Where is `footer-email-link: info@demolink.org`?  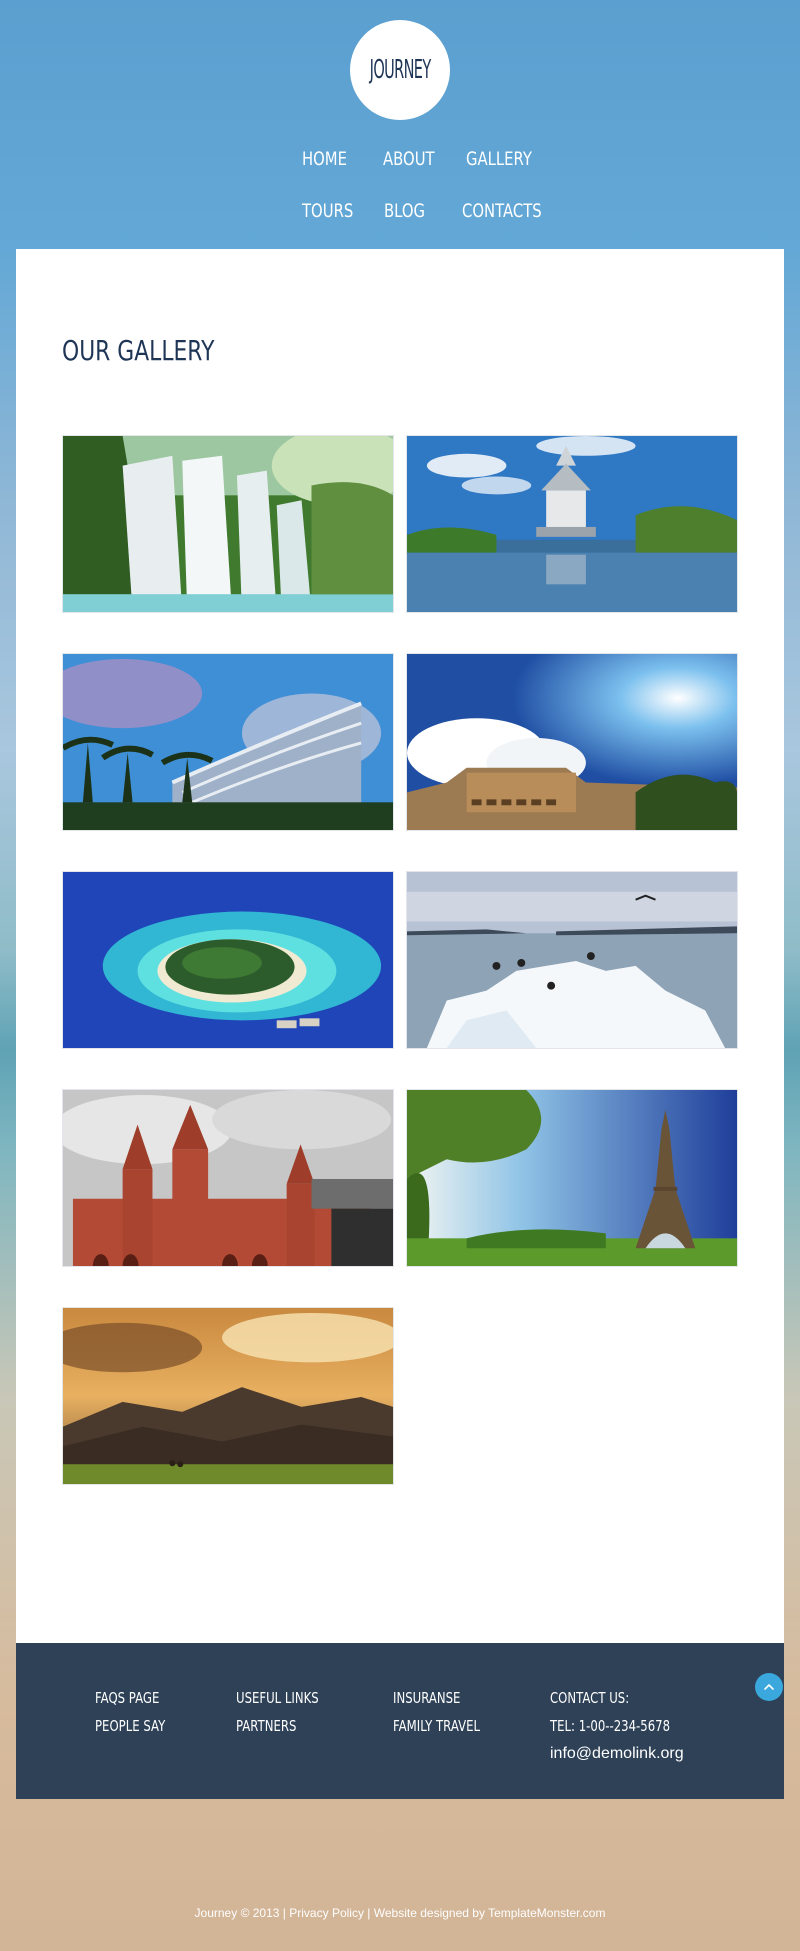
footer-email-link: info@demolink.org is located at coordinates (617, 1754).